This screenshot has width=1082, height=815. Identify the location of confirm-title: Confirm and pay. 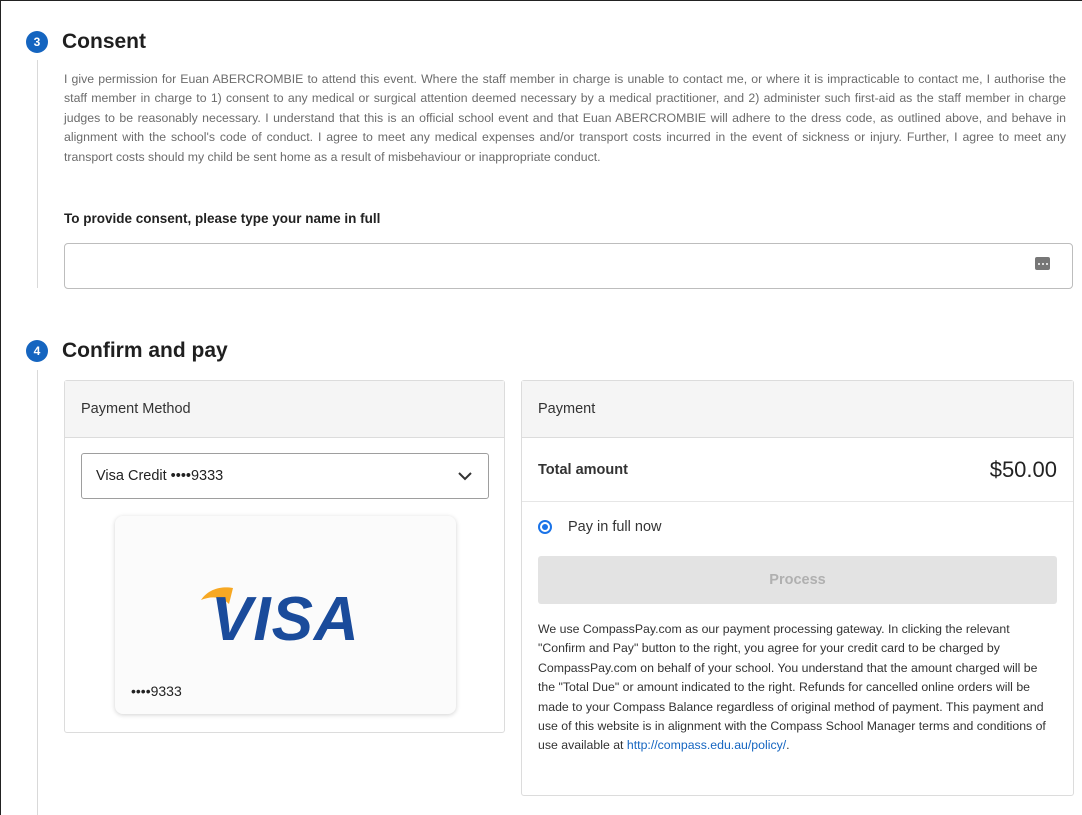
(145, 350).